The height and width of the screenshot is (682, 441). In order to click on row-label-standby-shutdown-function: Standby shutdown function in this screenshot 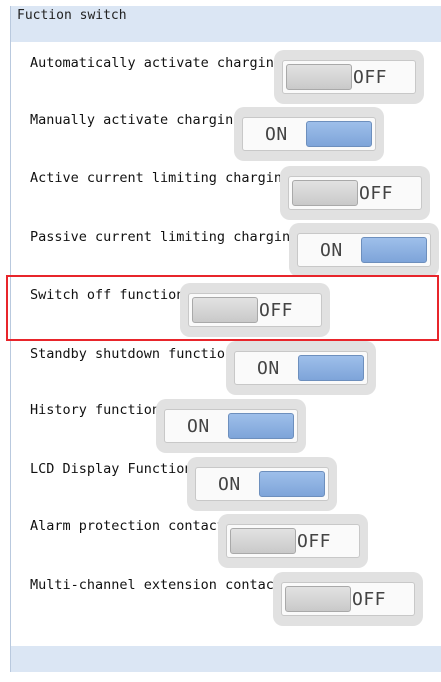, I will do `click(132, 354)`.